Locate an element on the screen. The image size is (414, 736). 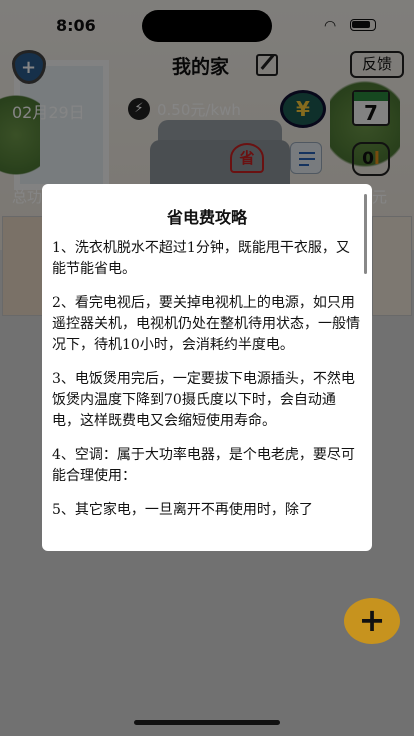
tip-paragraph: 4、空调：属于大功率电器，是个电老虎，要尽可能合理使用： is located at coordinates (203, 465).